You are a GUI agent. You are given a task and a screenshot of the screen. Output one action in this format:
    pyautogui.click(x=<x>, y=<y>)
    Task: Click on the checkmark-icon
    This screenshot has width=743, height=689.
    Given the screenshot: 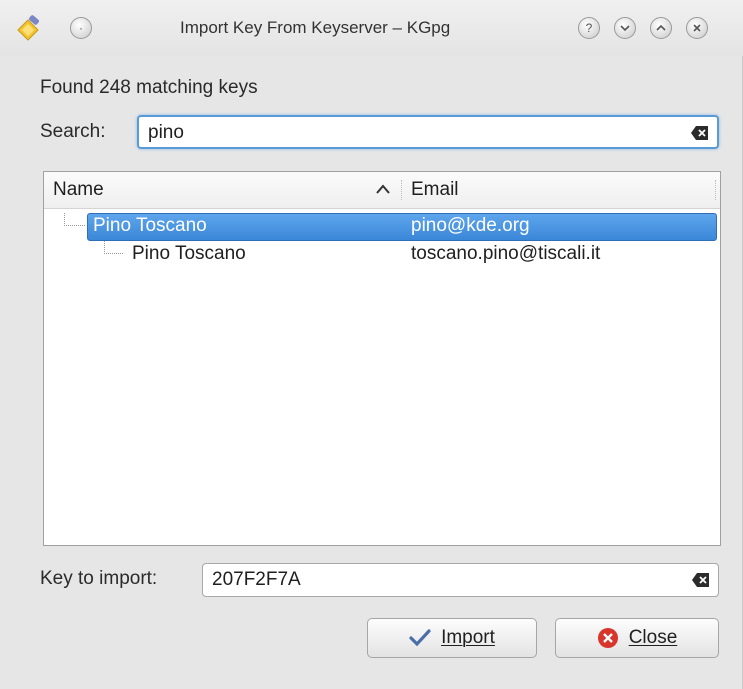 What is the action you would take?
    pyautogui.click(x=420, y=638)
    